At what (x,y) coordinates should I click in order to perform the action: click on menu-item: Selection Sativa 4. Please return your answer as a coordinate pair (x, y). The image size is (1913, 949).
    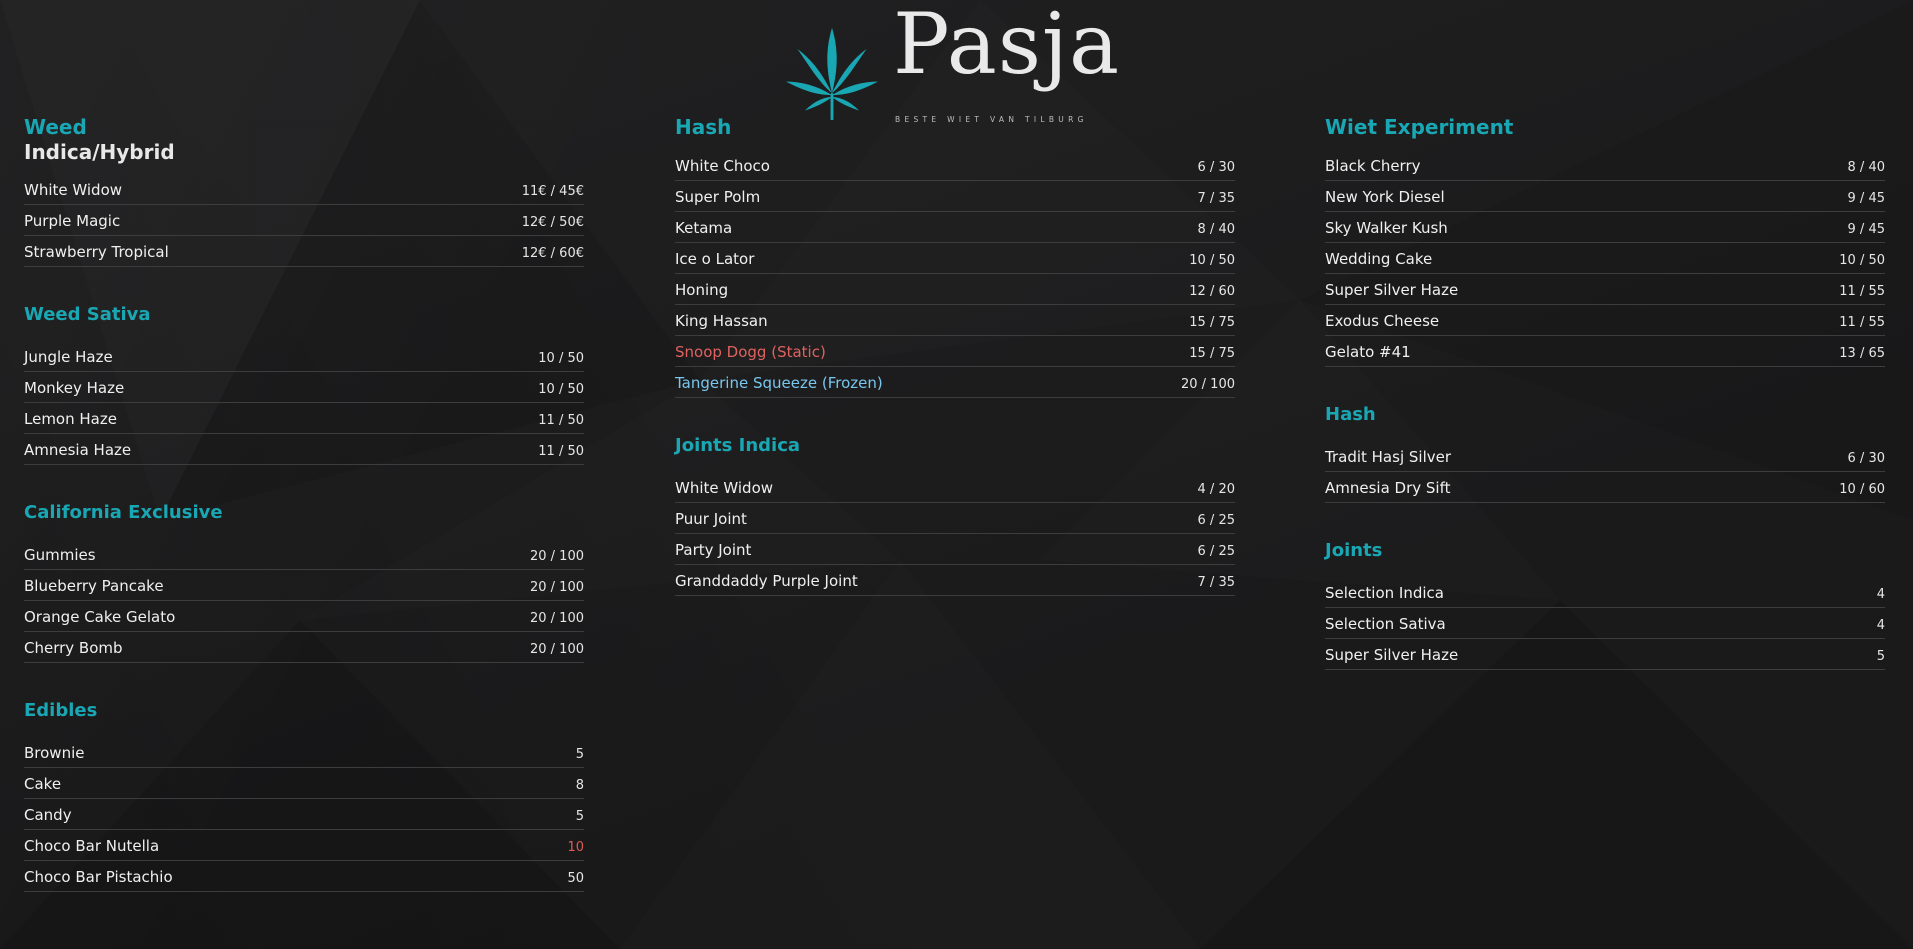
    Looking at the image, I should click on (1605, 623).